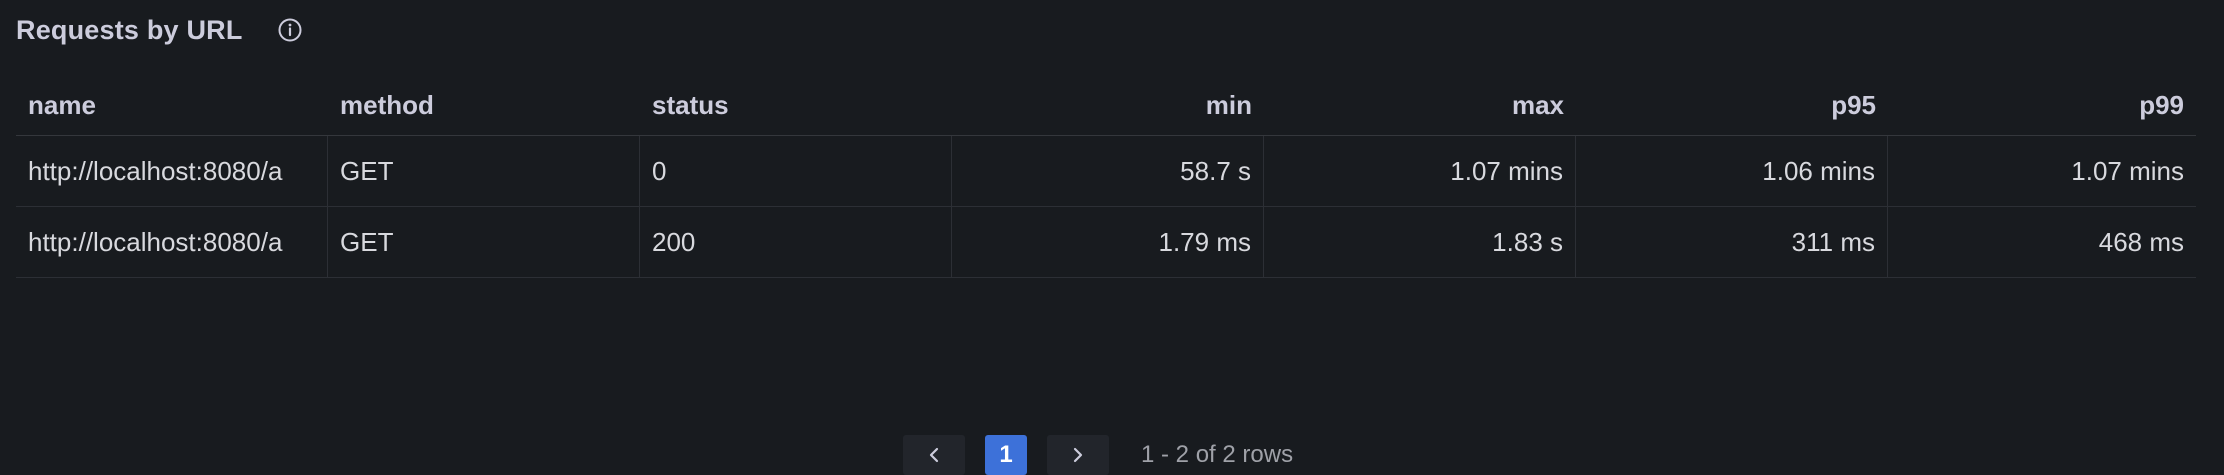 The width and height of the screenshot is (2224, 475). I want to click on cell-p95: 1.06 mins, so click(1732, 171).